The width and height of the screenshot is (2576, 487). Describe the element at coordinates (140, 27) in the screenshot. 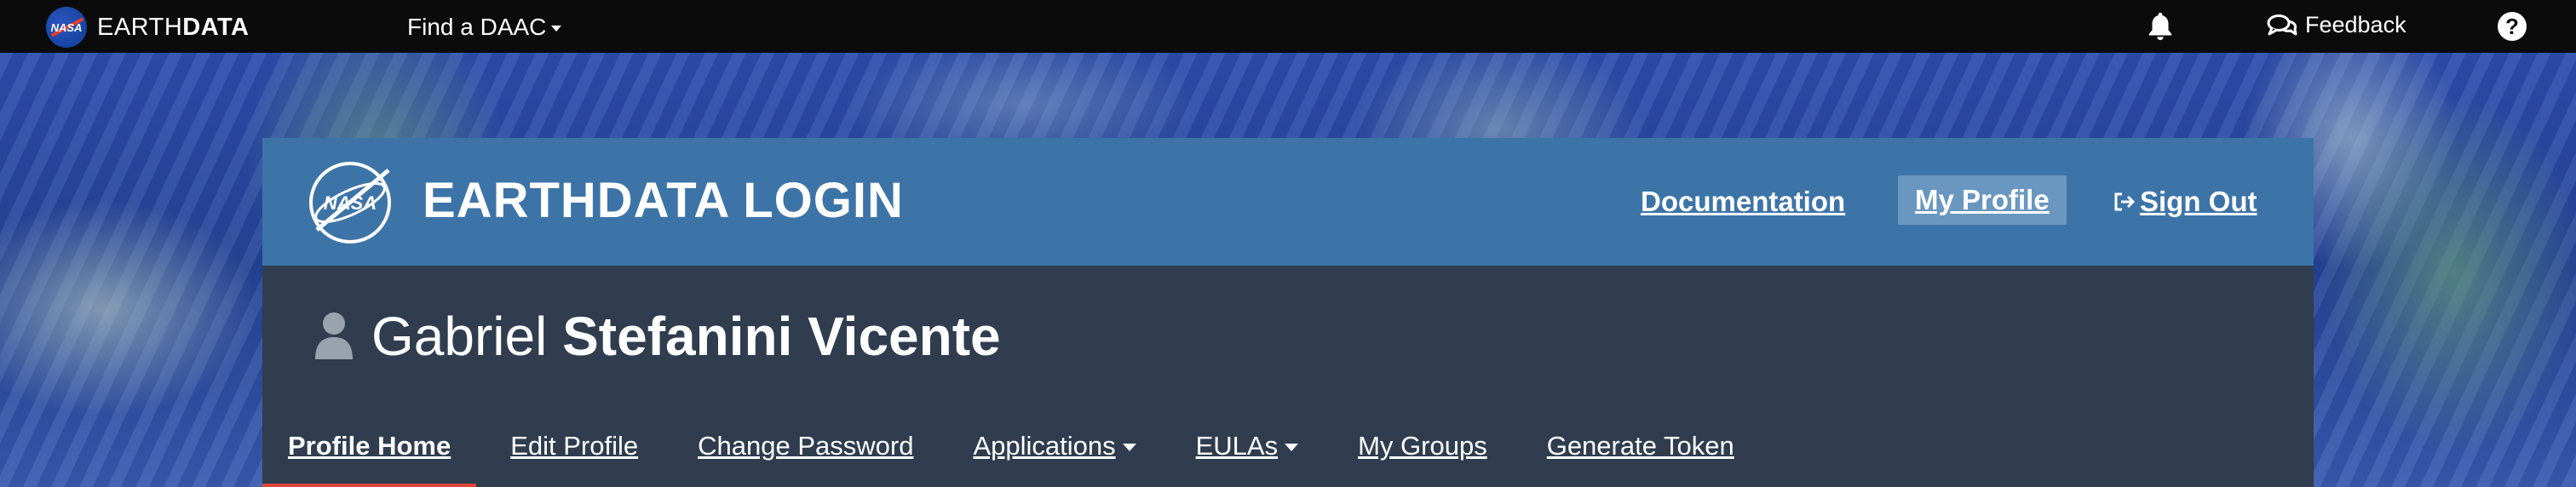

I see `brand-name-light: EARTH` at that location.